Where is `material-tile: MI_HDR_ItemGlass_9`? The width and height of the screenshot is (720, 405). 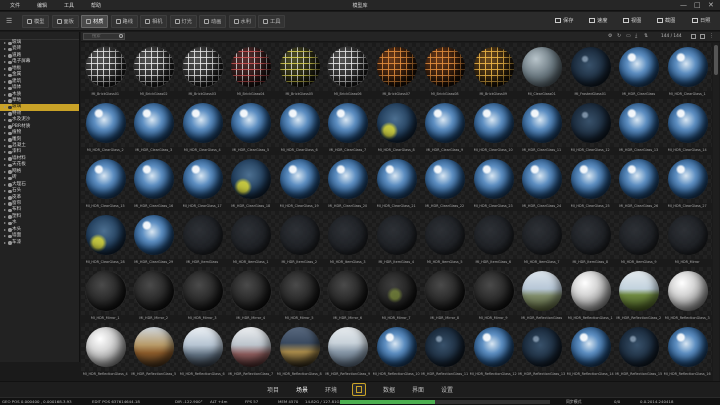 material-tile: MI_HDR_ItemGlass_9 is located at coordinates (638, 239).